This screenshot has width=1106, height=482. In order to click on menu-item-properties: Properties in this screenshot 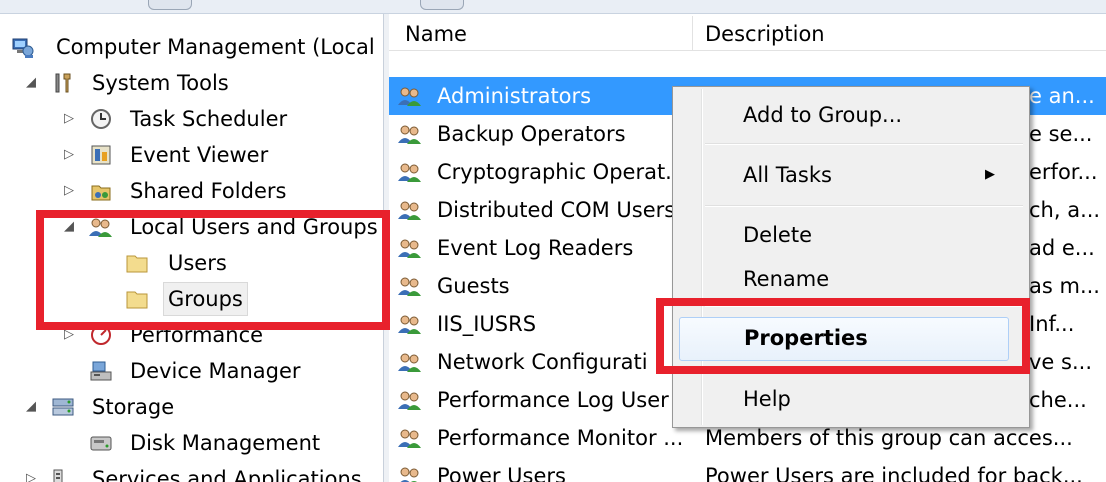, I will do `click(844, 339)`.